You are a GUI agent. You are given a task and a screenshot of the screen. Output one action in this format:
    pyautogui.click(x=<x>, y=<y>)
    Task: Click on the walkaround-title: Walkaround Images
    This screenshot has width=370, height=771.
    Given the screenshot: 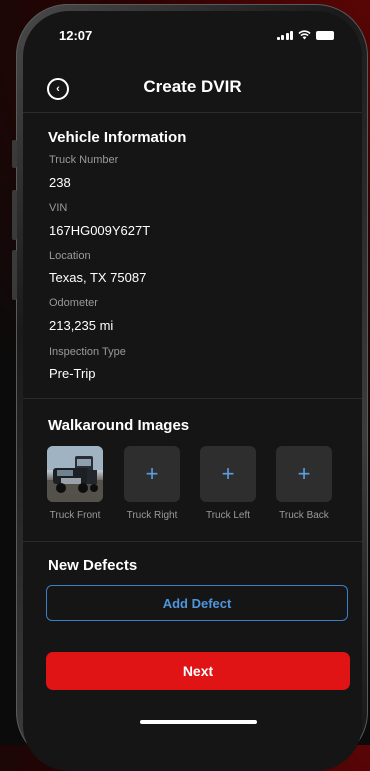 What is the action you would take?
    pyautogui.click(x=119, y=425)
    